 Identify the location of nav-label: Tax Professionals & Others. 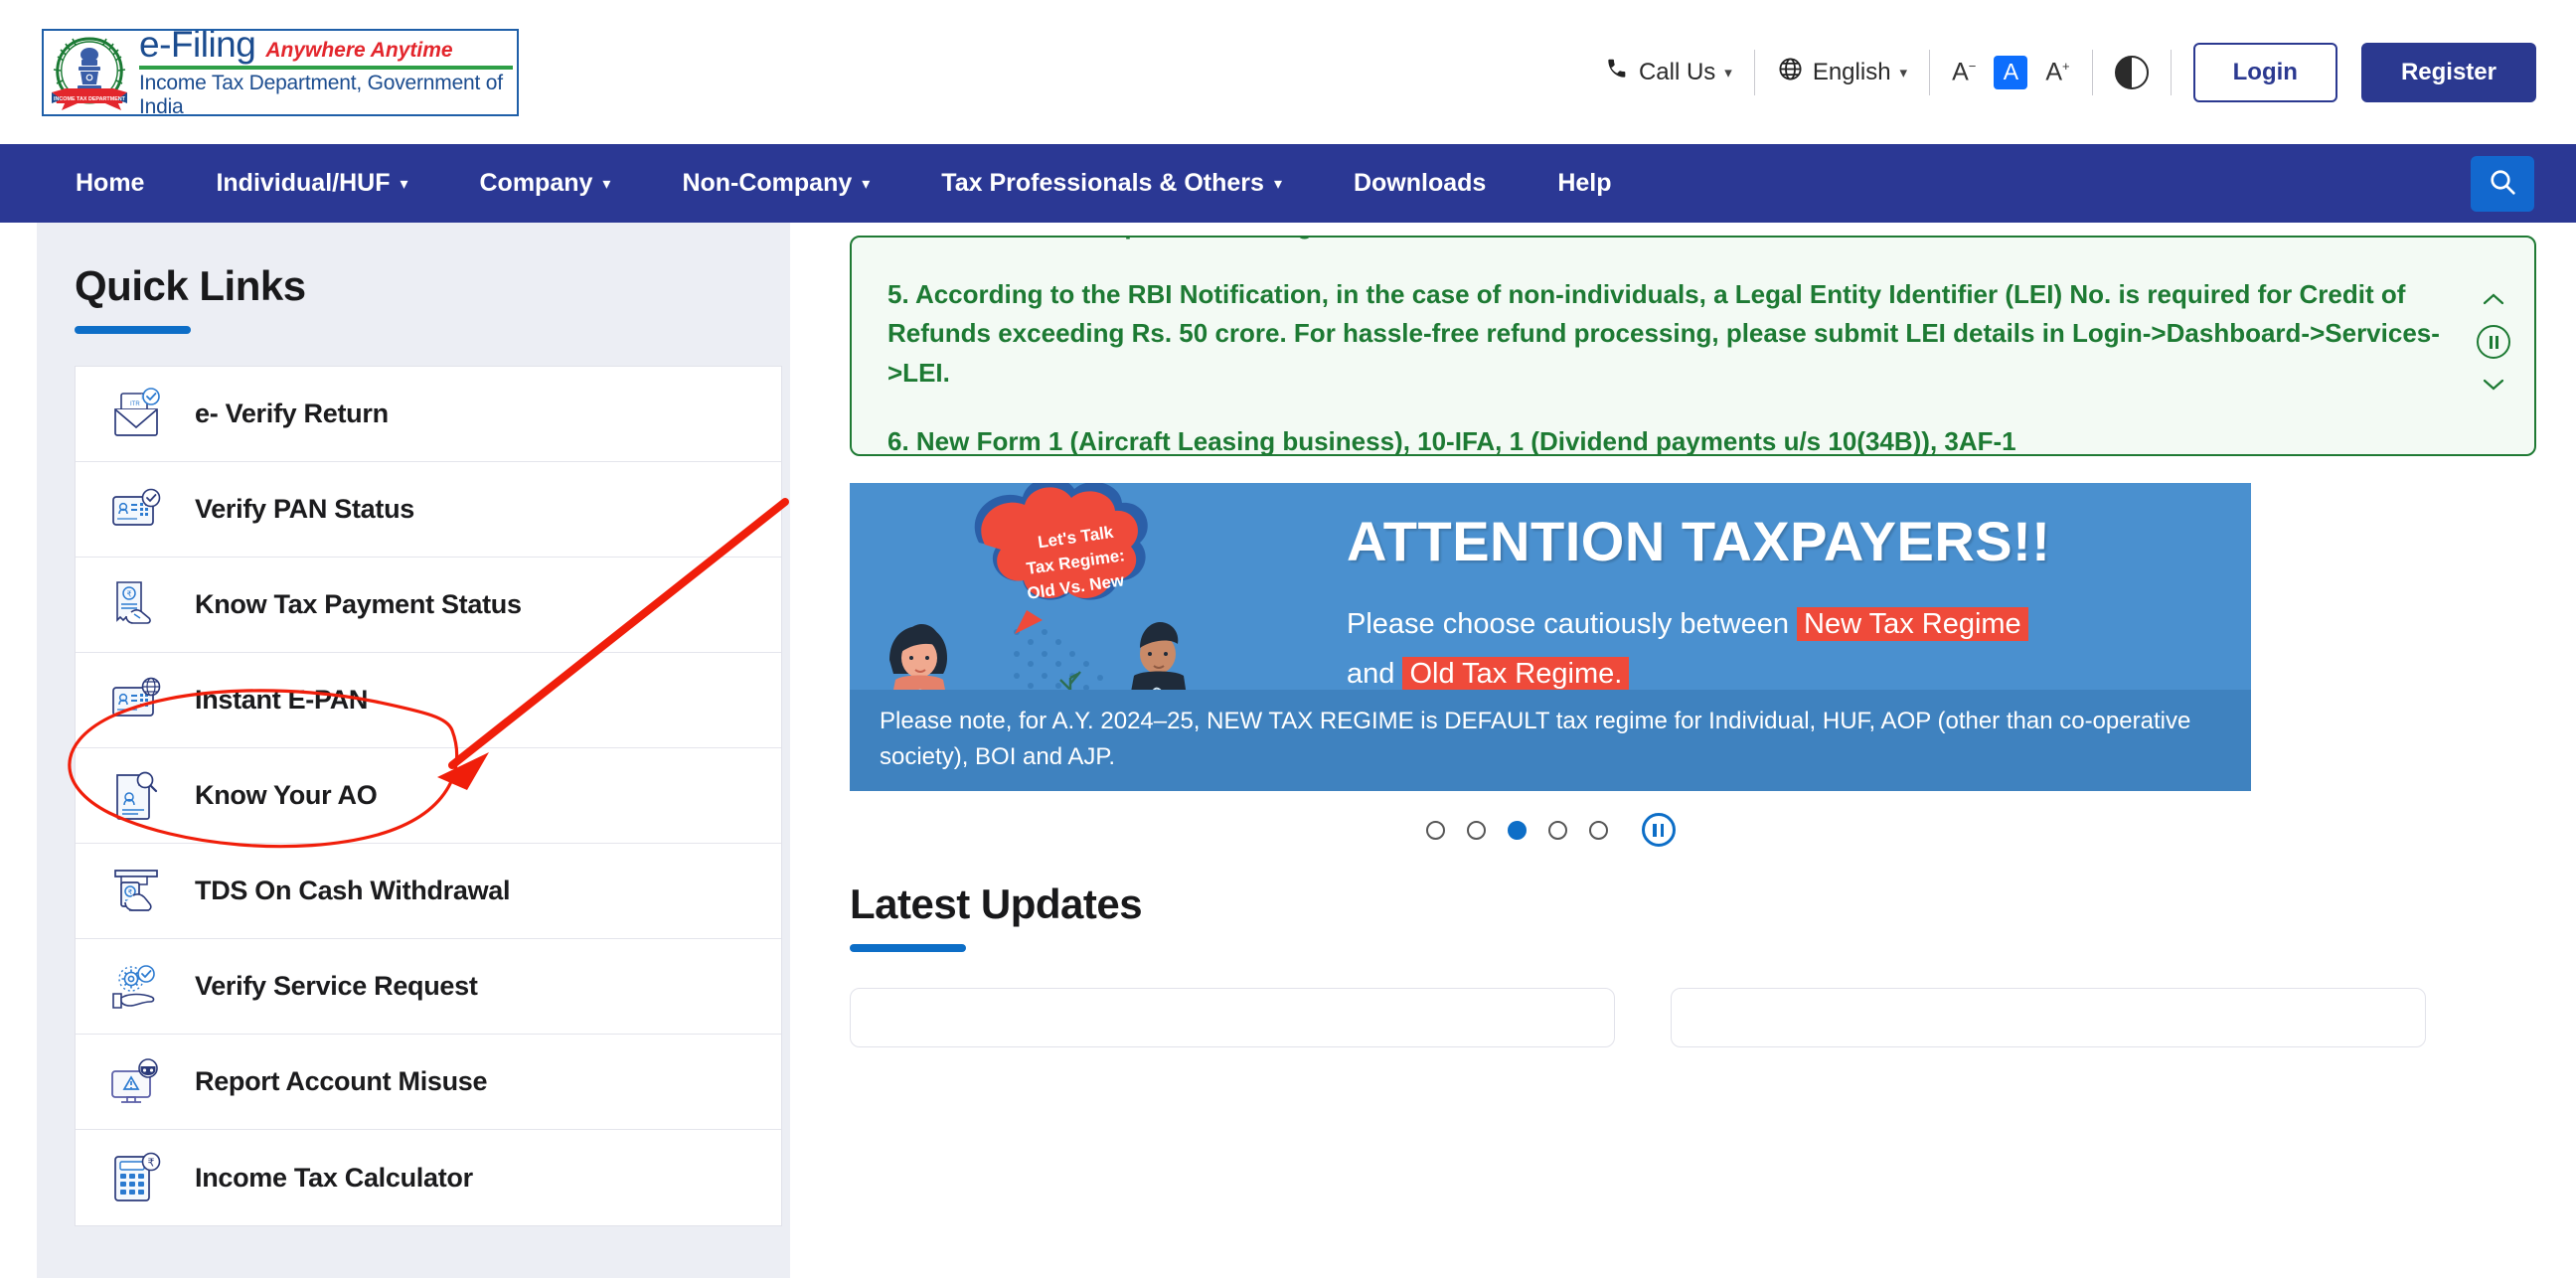
(1102, 183).